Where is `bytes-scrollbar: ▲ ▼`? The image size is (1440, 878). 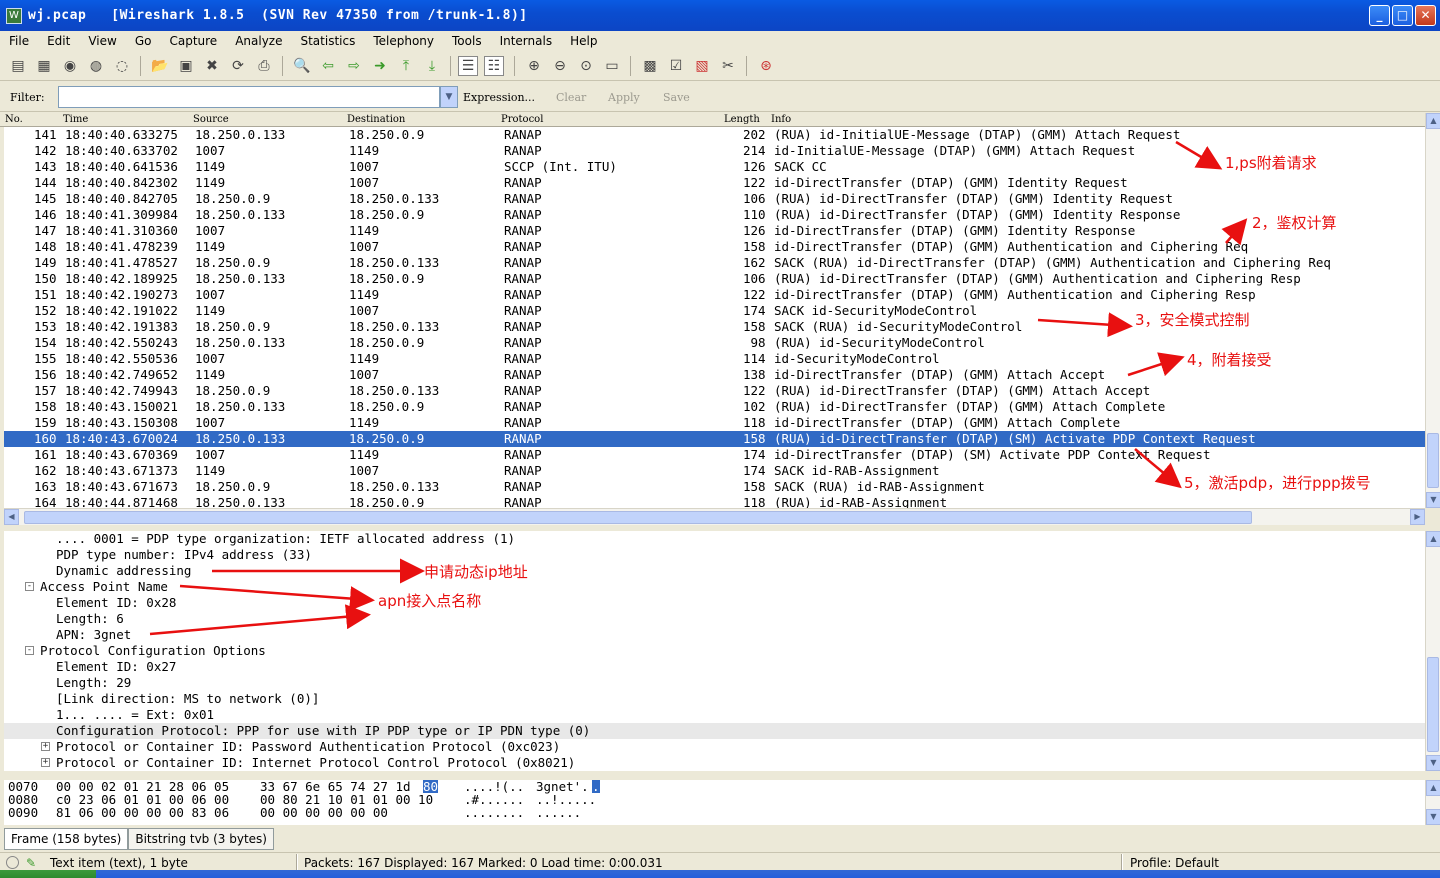
bytes-scrollbar: ▲ ▼ is located at coordinates (1432, 802).